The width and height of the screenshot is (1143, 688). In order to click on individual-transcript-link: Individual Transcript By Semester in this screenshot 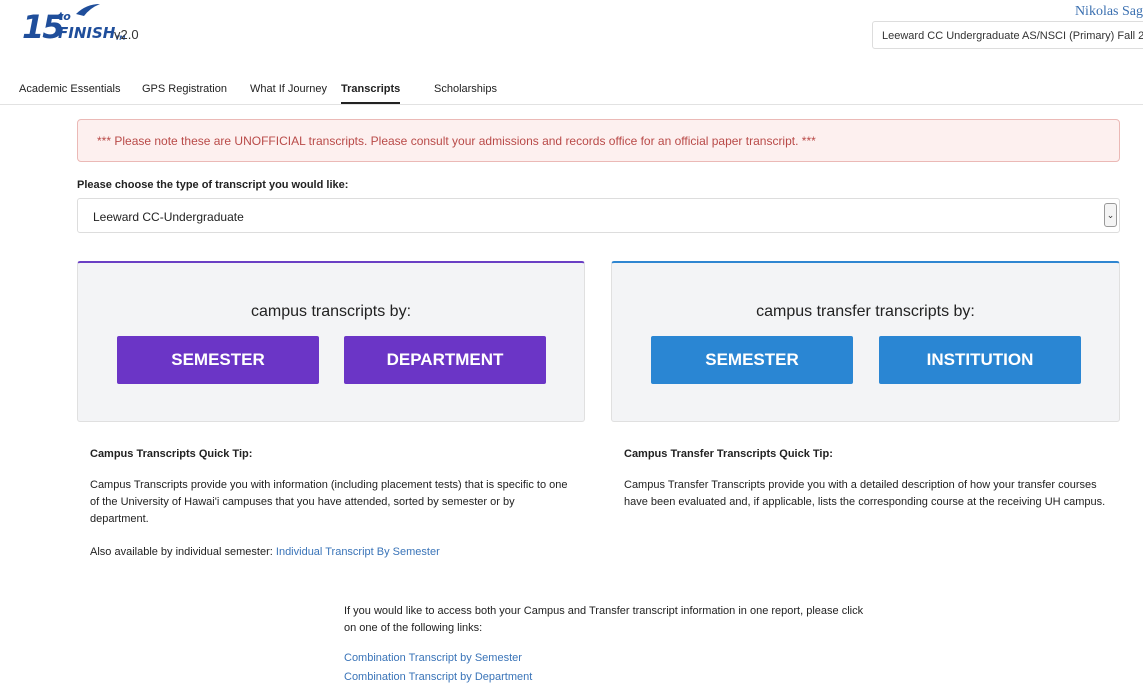, I will do `click(358, 552)`.